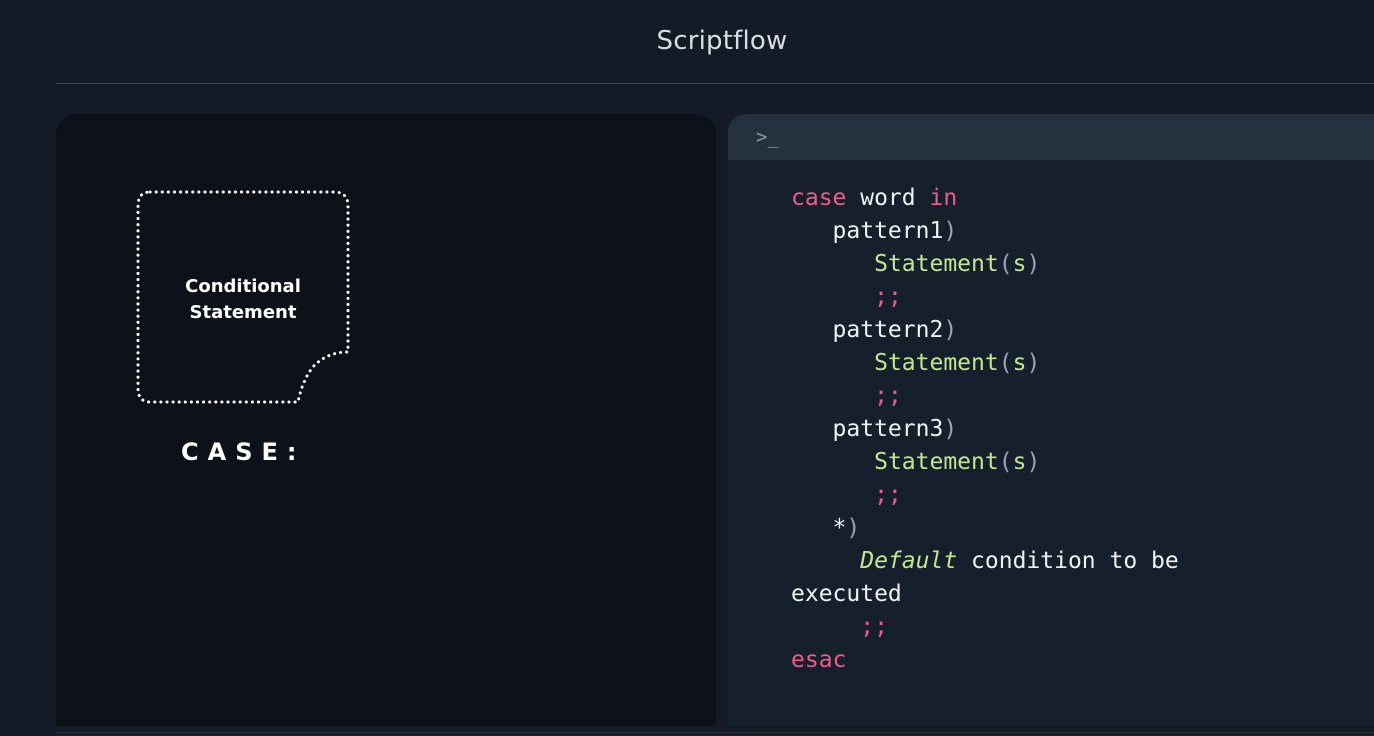  What do you see at coordinates (243, 312) in the screenshot?
I see `node-label-line2: Statement` at bounding box center [243, 312].